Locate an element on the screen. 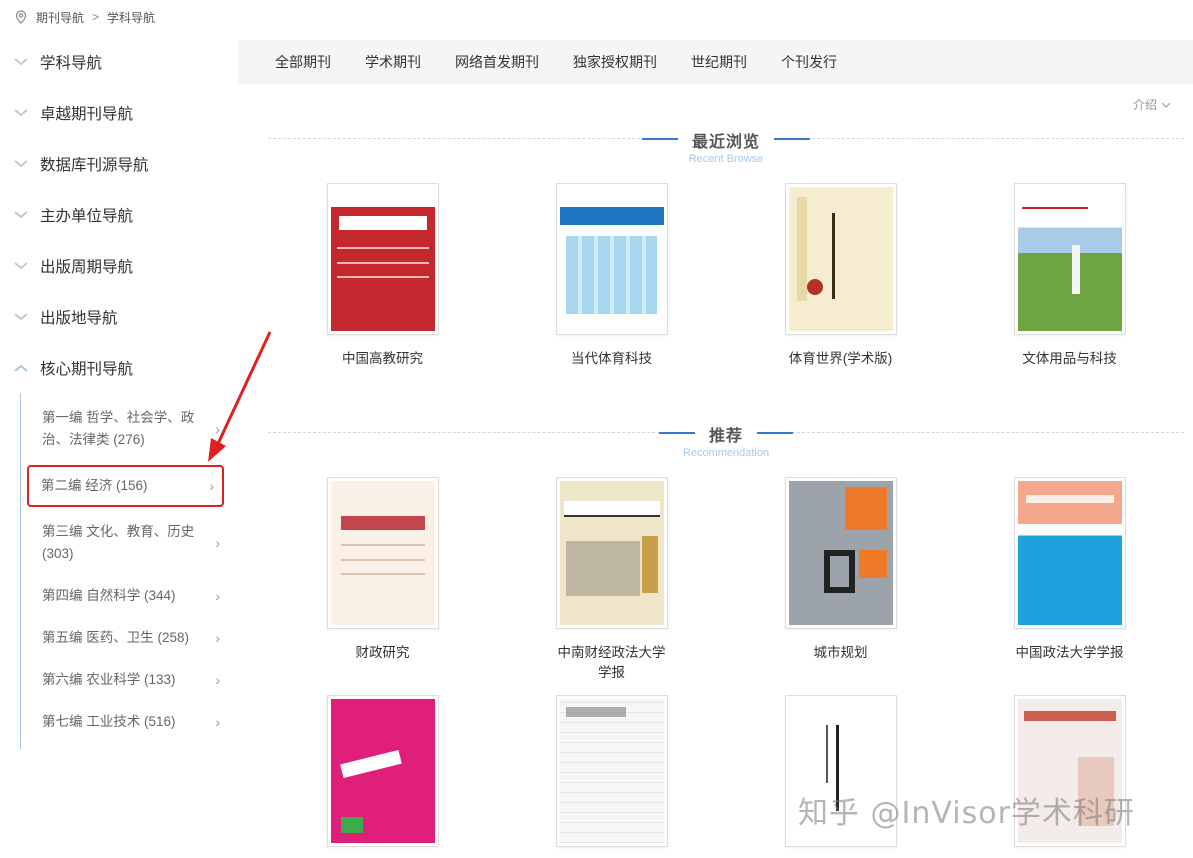 The width and height of the screenshot is (1193, 858). tab-academic: 学术期刊 is located at coordinates (393, 62).